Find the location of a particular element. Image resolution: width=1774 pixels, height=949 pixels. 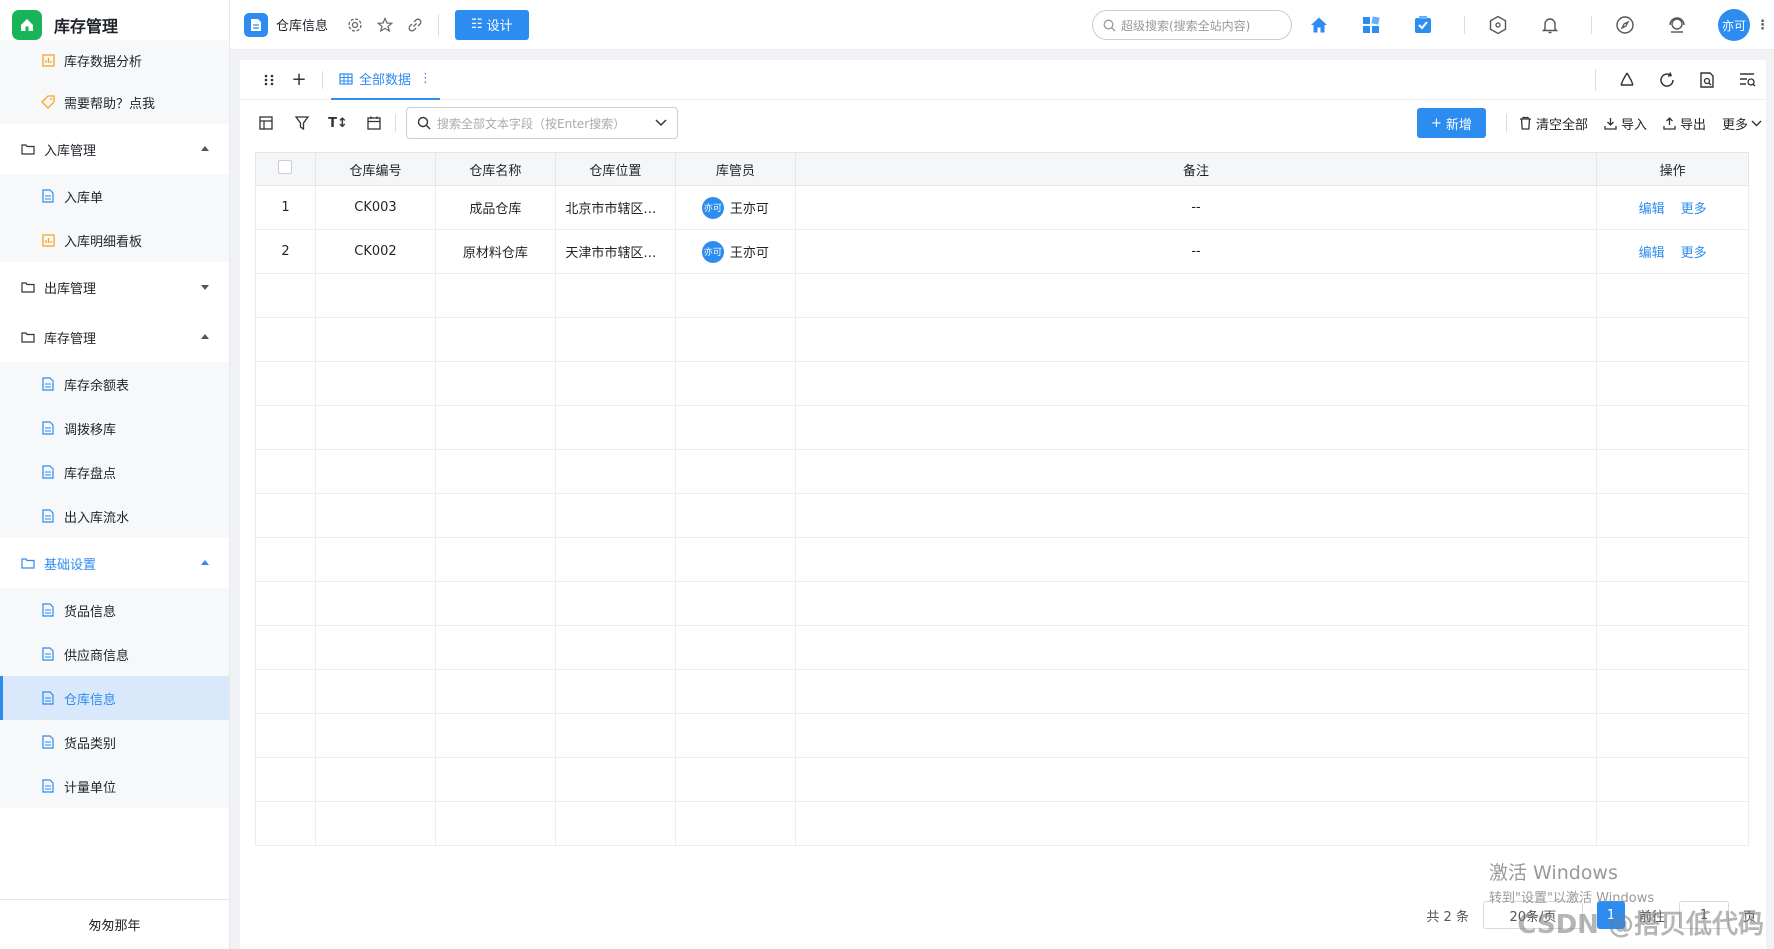

table-icon is located at coordinates (346, 78).